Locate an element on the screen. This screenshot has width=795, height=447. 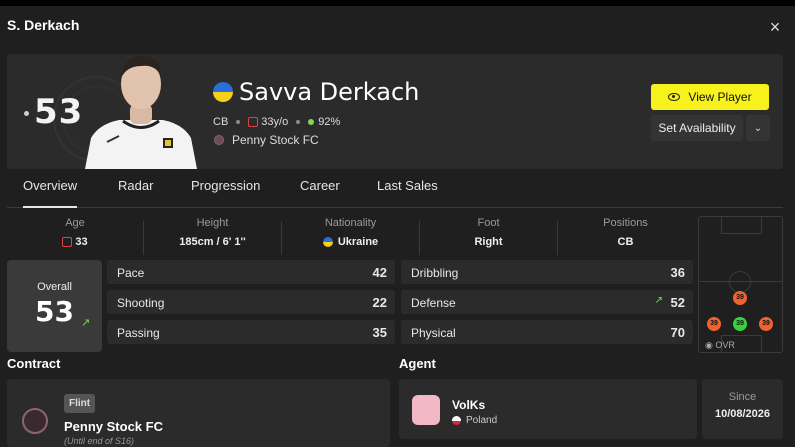
stat-dribbling: Dribbling 36 is located at coordinates (547, 272).